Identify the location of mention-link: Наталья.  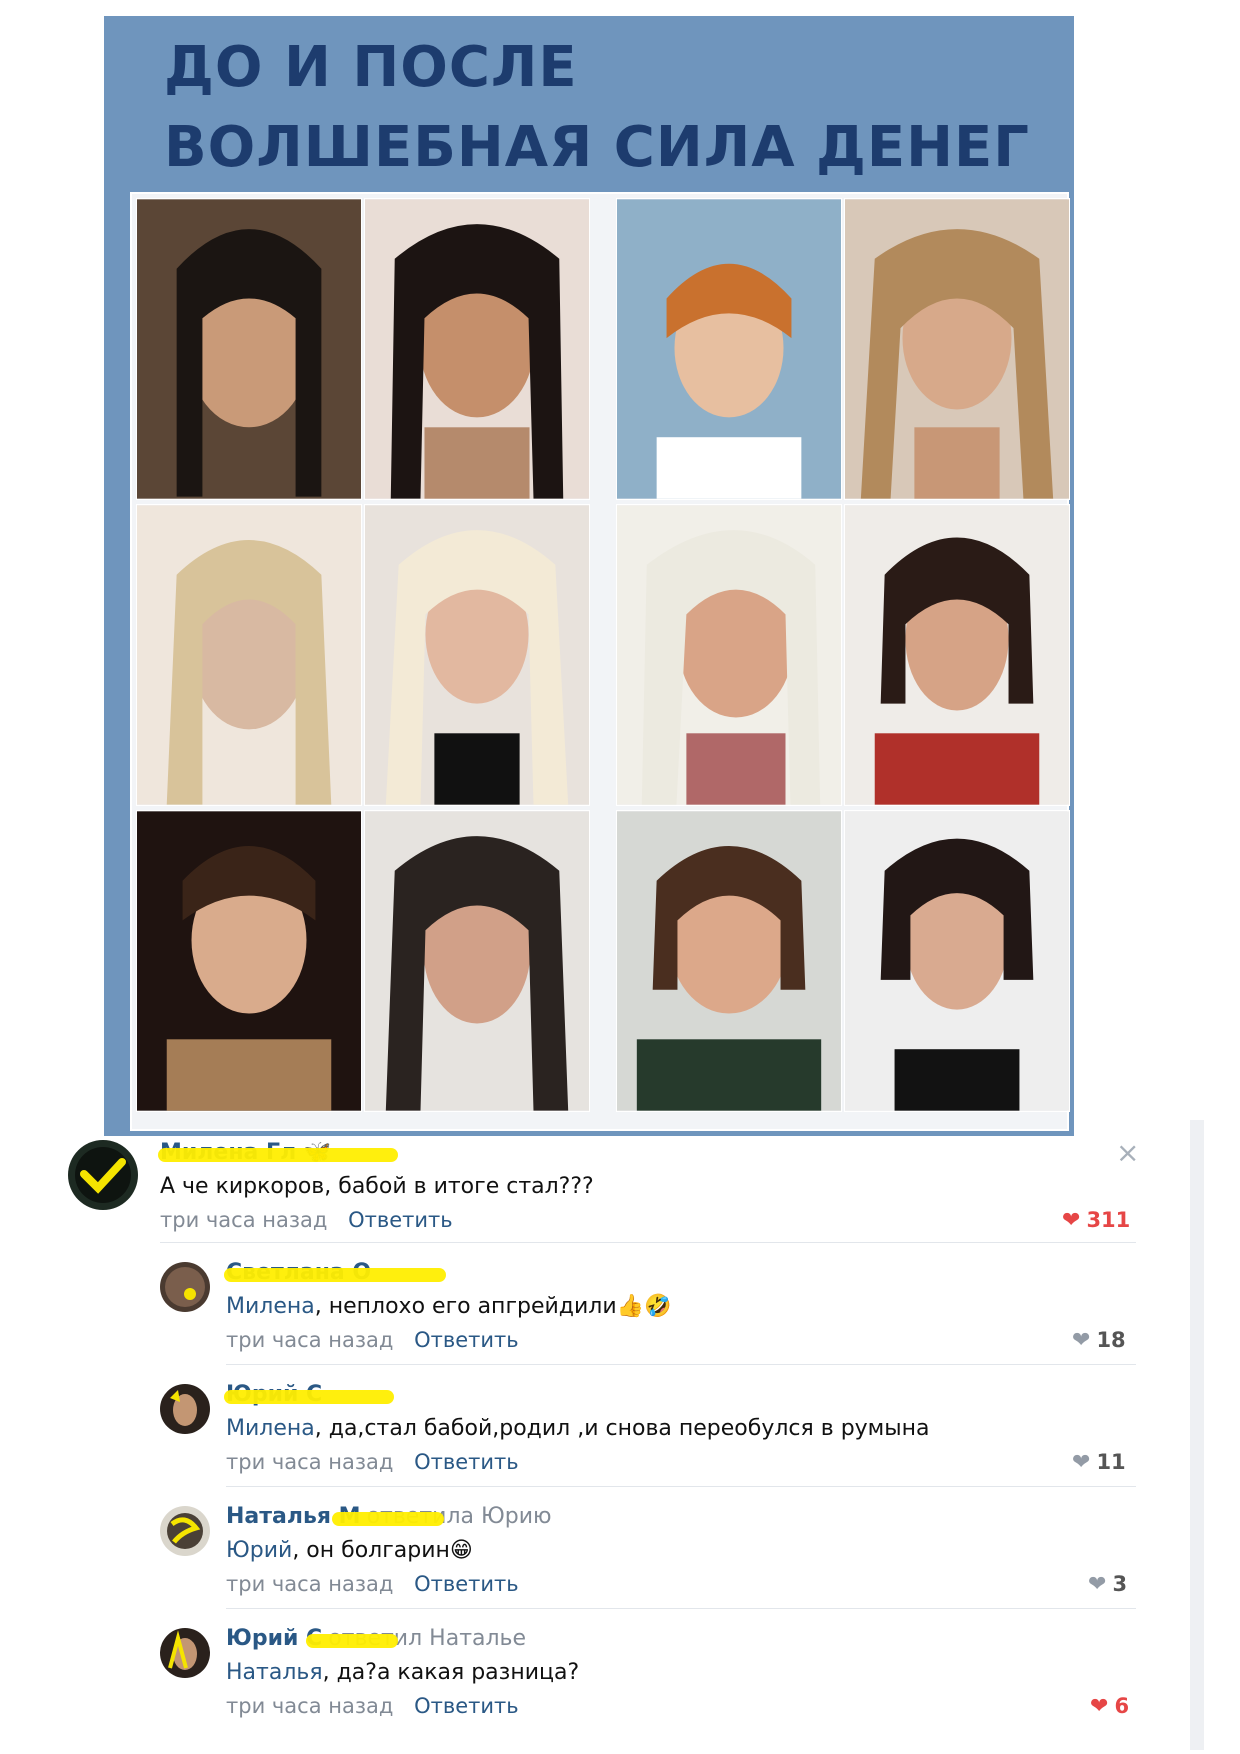
(274, 1672).